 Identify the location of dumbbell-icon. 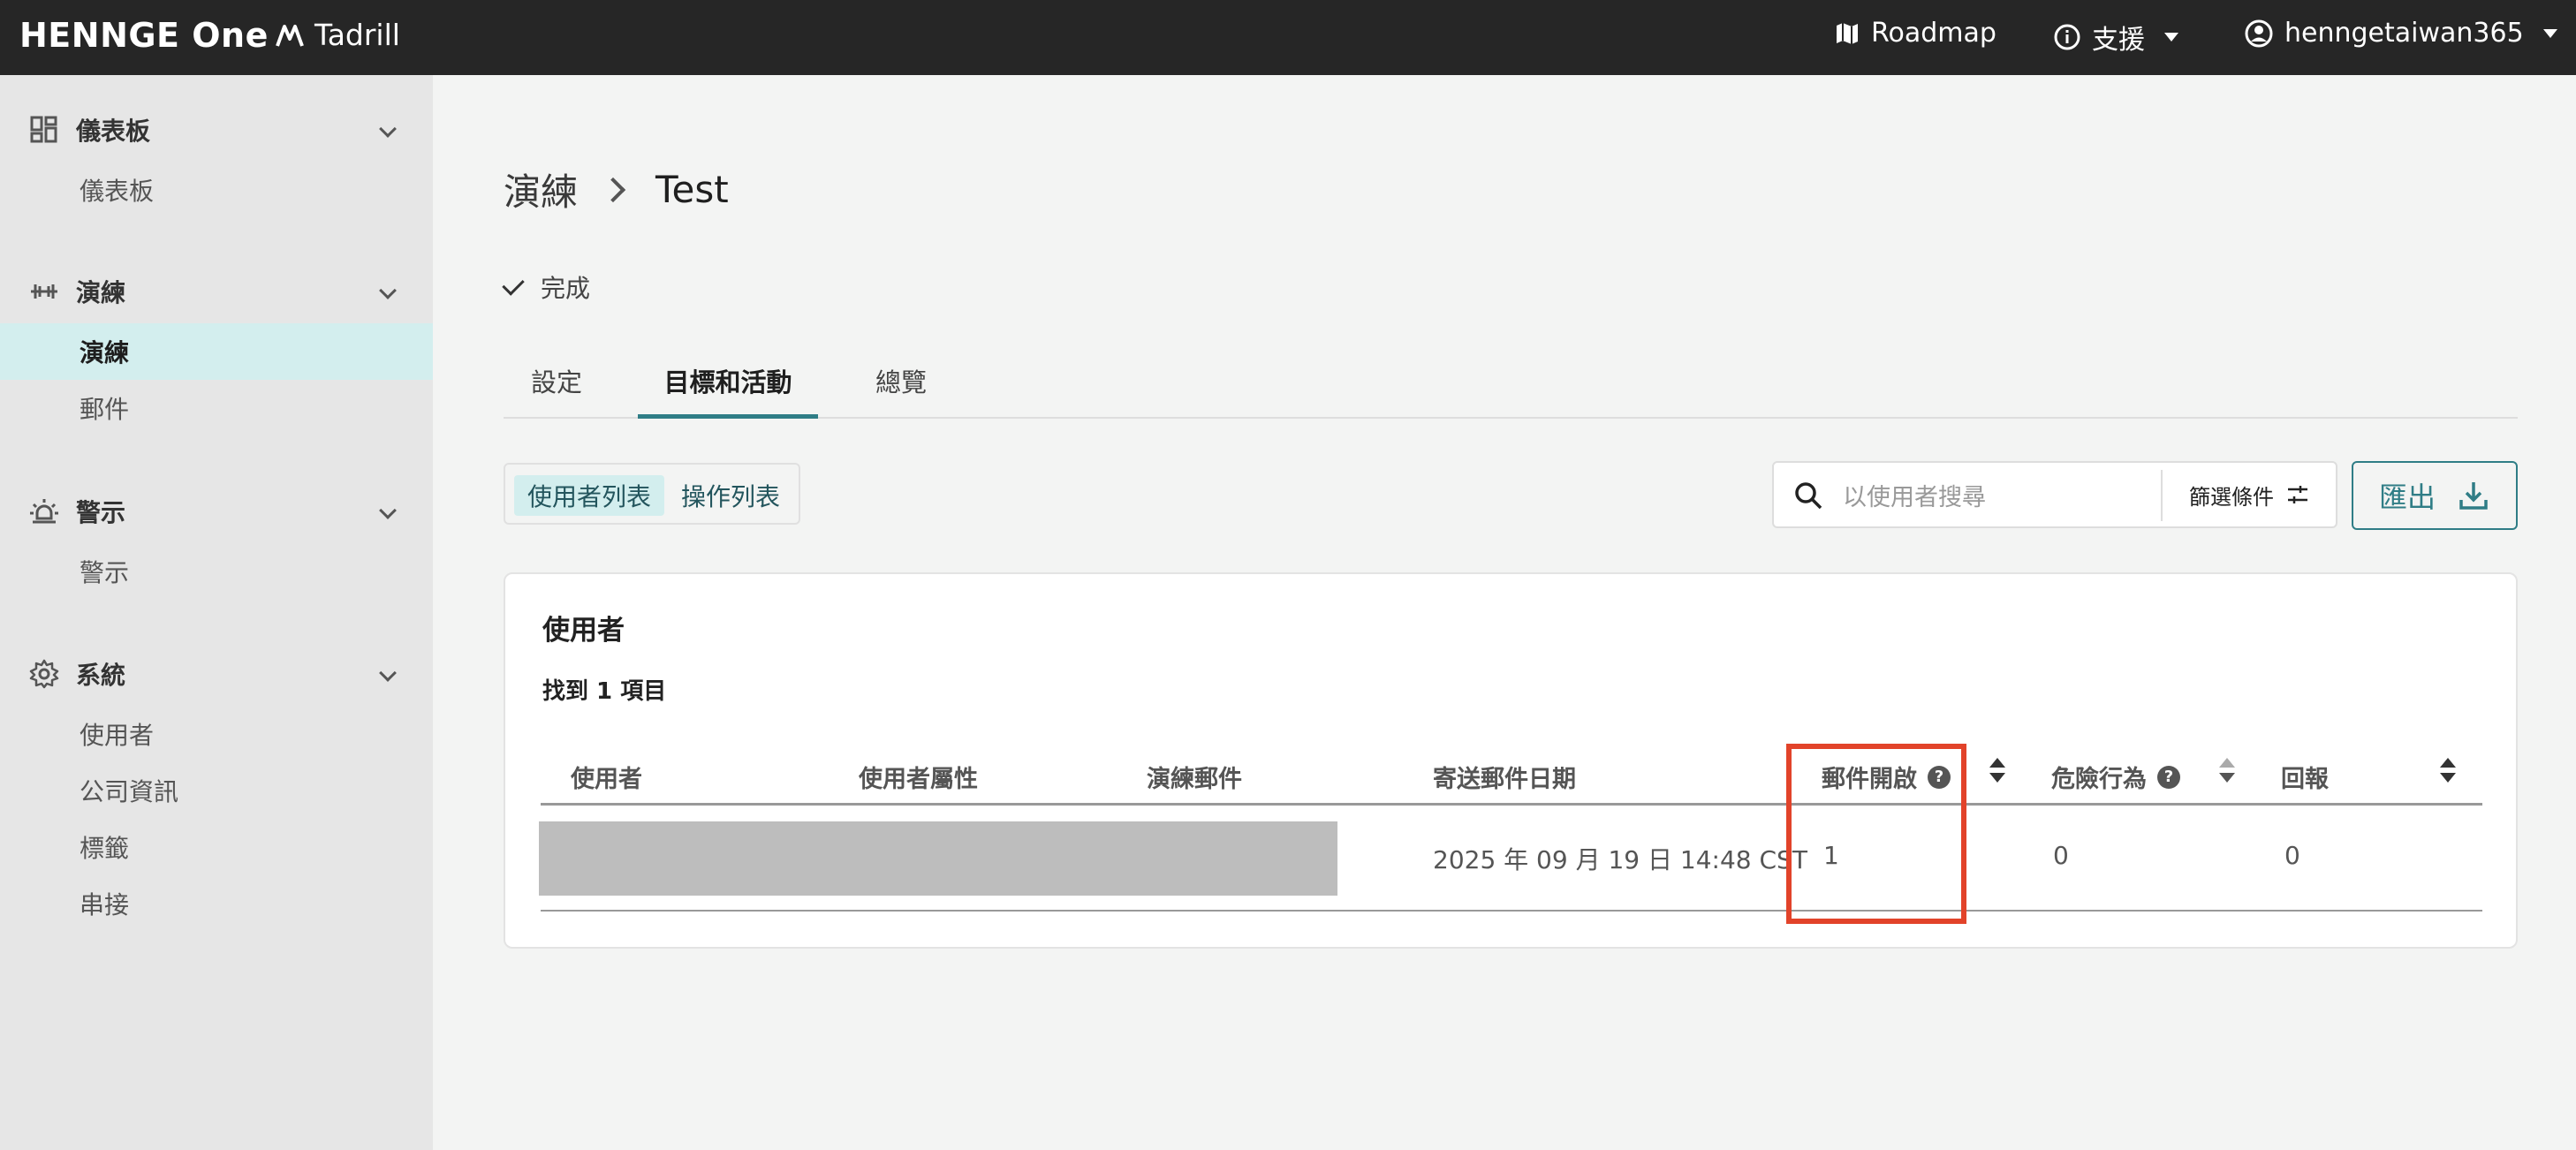
(44, 291).